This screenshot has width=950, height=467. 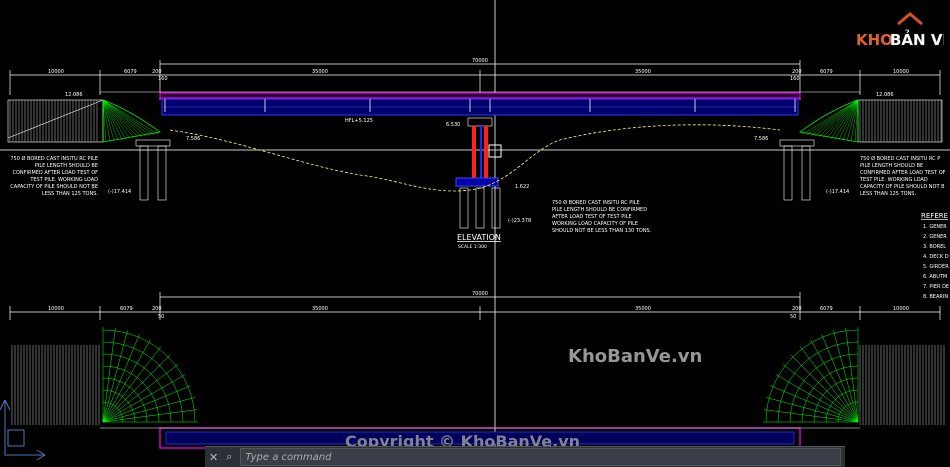 What do you see at coordinates (320, 72) in the screenshot?
I see `dim-seg4-top: 35000` at bounding box center [320, 72].